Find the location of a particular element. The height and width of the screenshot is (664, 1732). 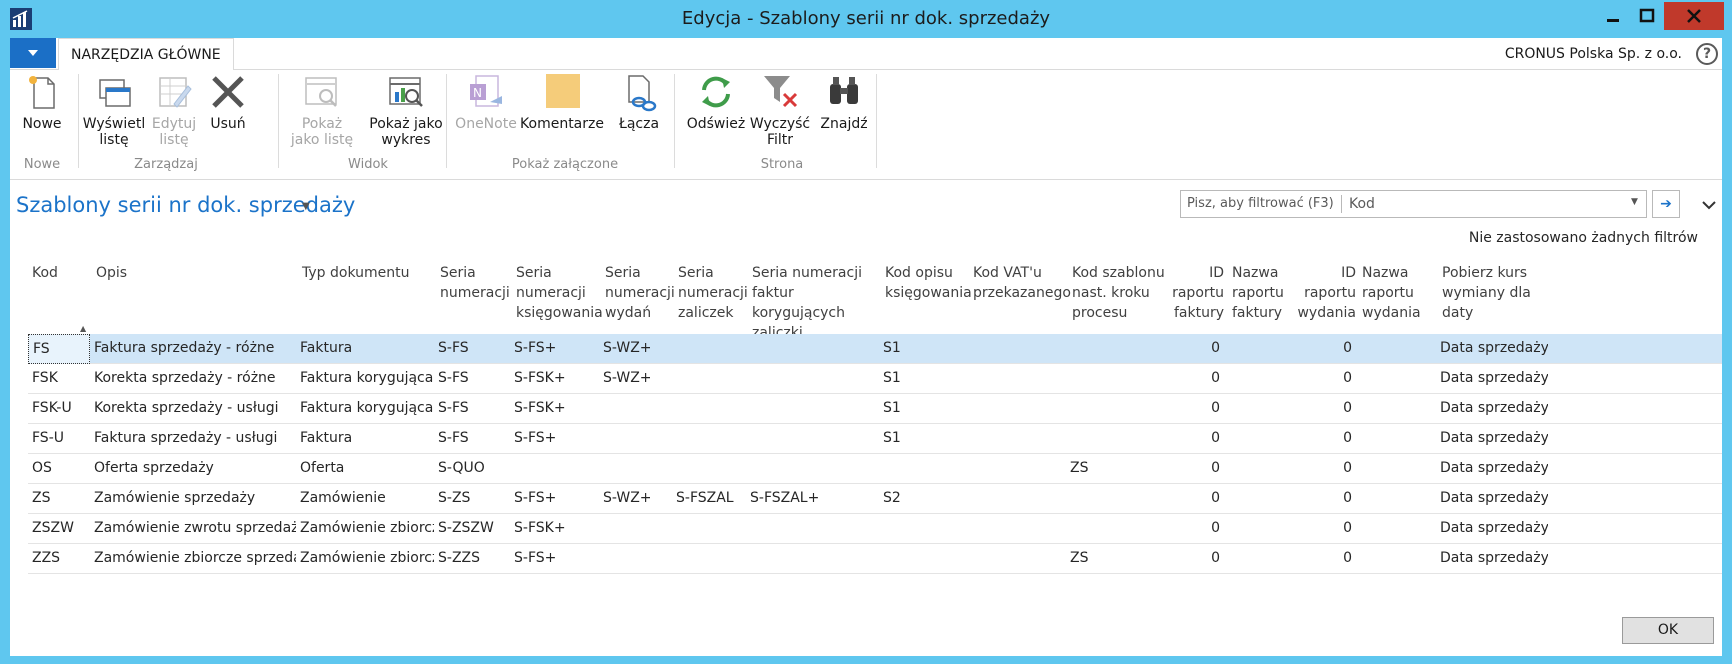

table-cell: FS-U is located at coordinates (59, 439).